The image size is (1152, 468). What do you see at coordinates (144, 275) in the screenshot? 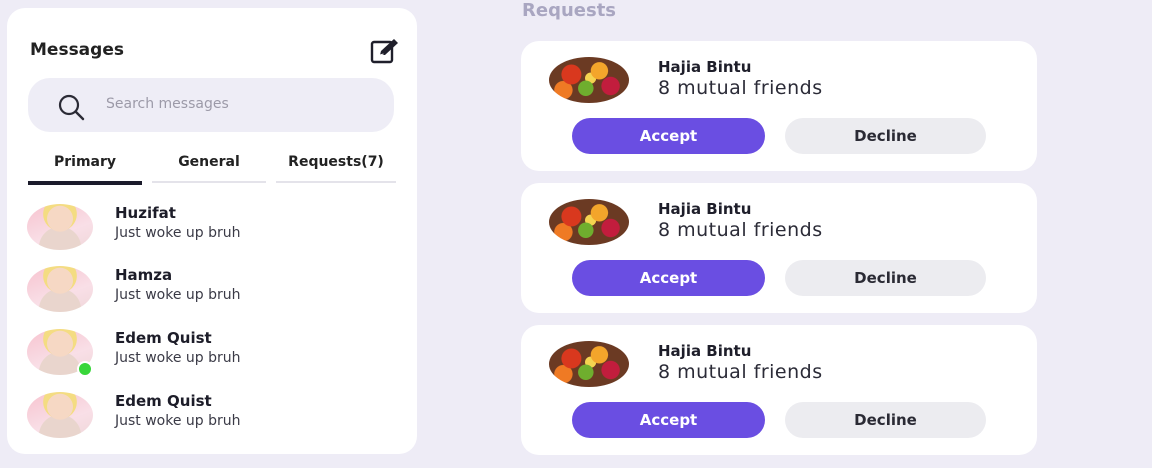
I see `chat-name: Hamza` at bounding box center [144, 275].